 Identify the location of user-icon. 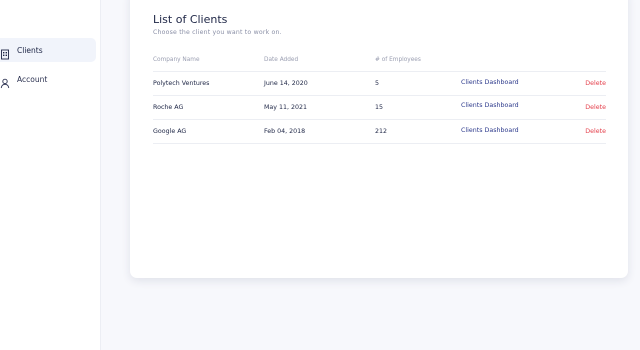
(5, 81).